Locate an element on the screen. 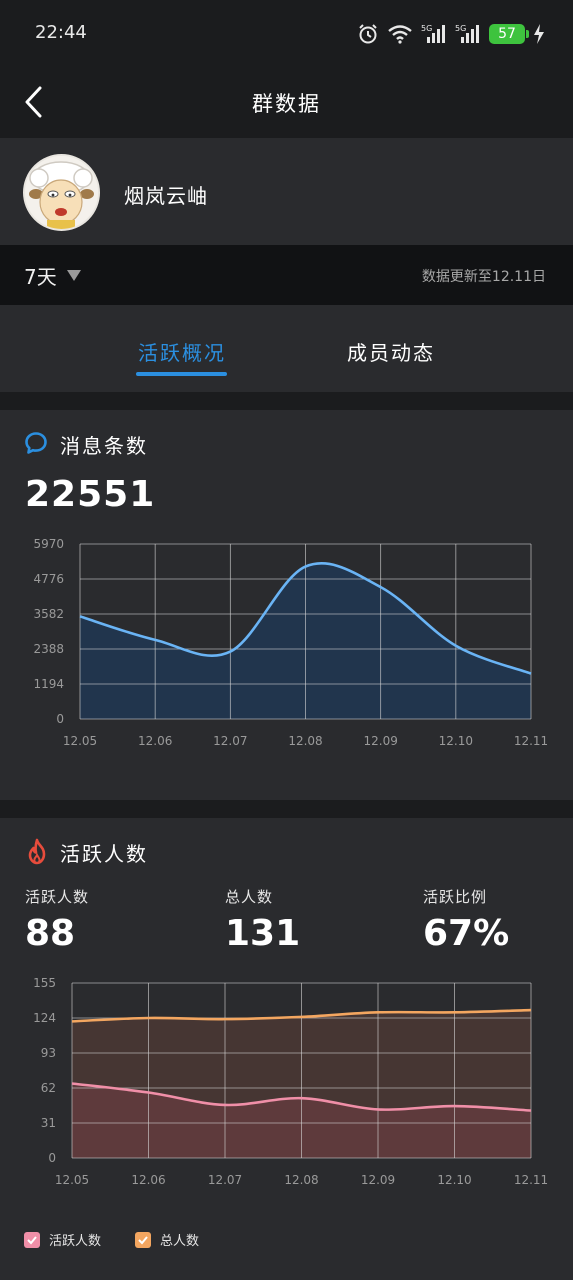  y-tick-label: 5970 is located at coordinates (48, 544).